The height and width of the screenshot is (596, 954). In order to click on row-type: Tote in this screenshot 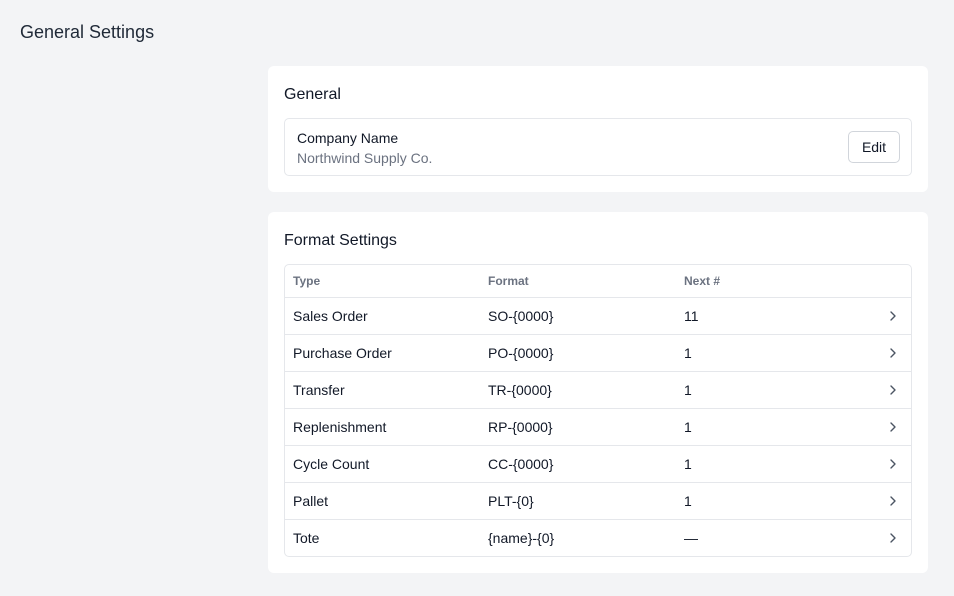, I will do `click(306, 538)`.